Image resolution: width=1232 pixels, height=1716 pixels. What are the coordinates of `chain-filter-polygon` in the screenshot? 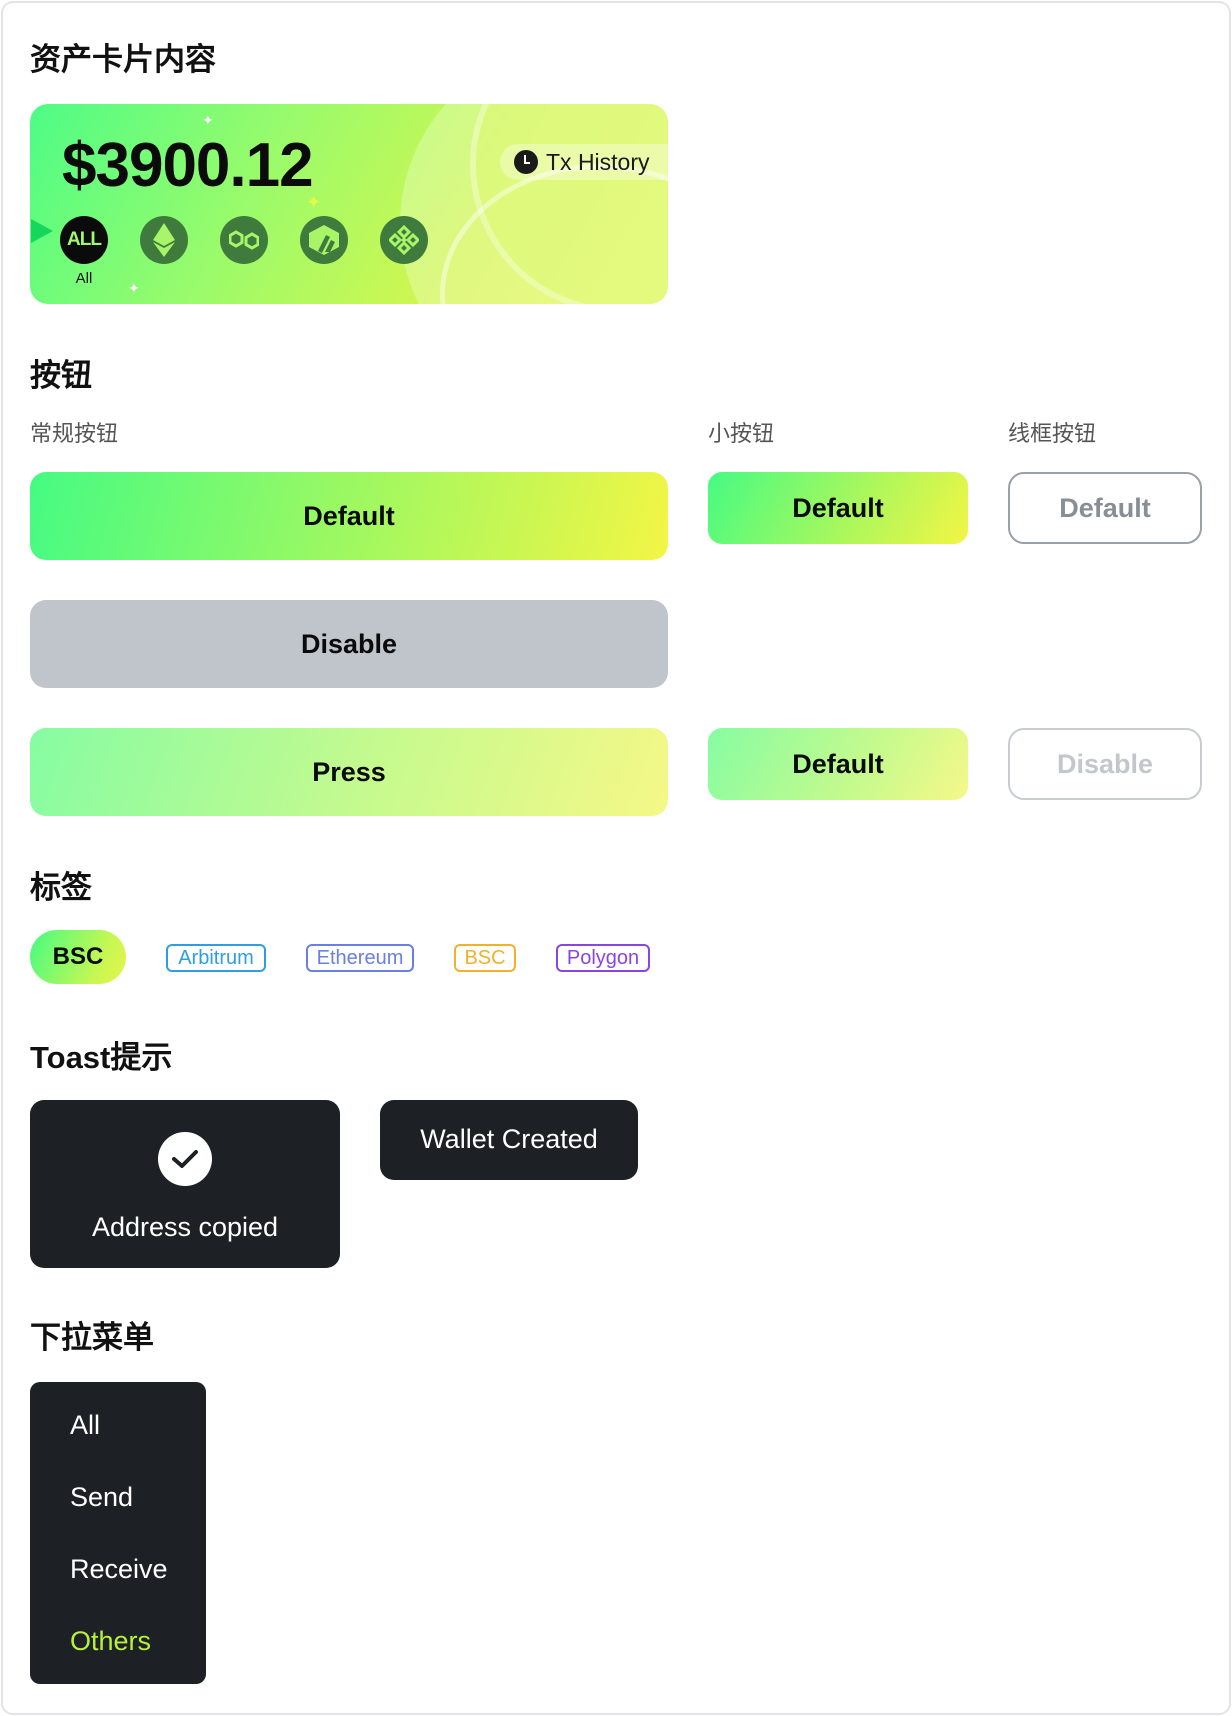 It's located at (244, 240).